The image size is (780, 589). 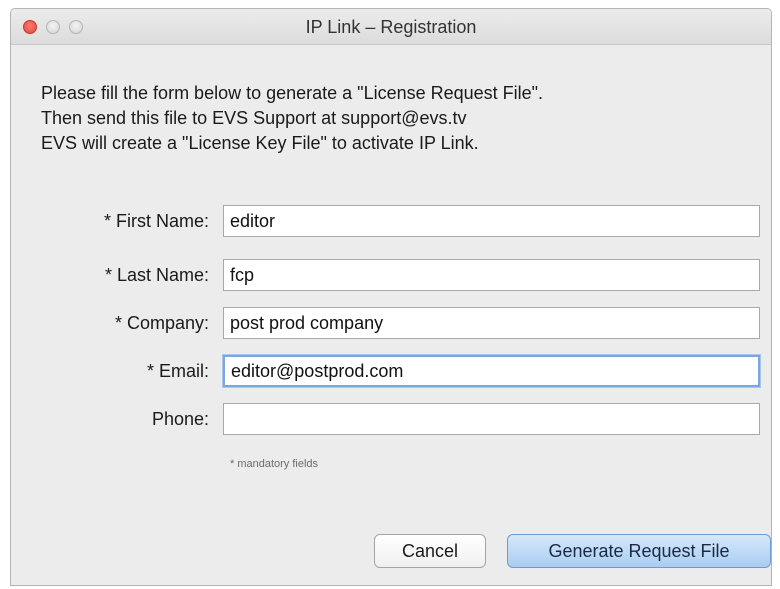 What do you see at coordinates (491, 371) in the screenshot?
I see `email-field` at bounding box center [491, 371].